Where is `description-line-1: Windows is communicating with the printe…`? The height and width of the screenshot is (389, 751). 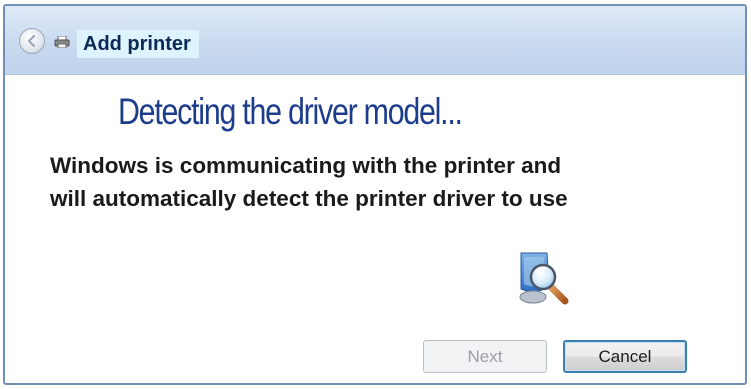
description-line-1: Windows is communicating with the printe… is located at coordinates (306, 165).